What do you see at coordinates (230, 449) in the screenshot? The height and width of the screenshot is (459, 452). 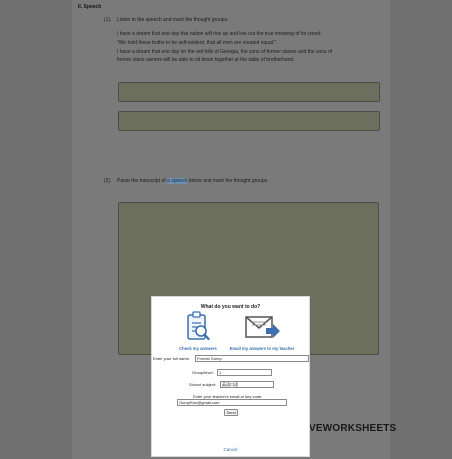 I see `cancel-link: Cancel` at bounding box center [230, 449].